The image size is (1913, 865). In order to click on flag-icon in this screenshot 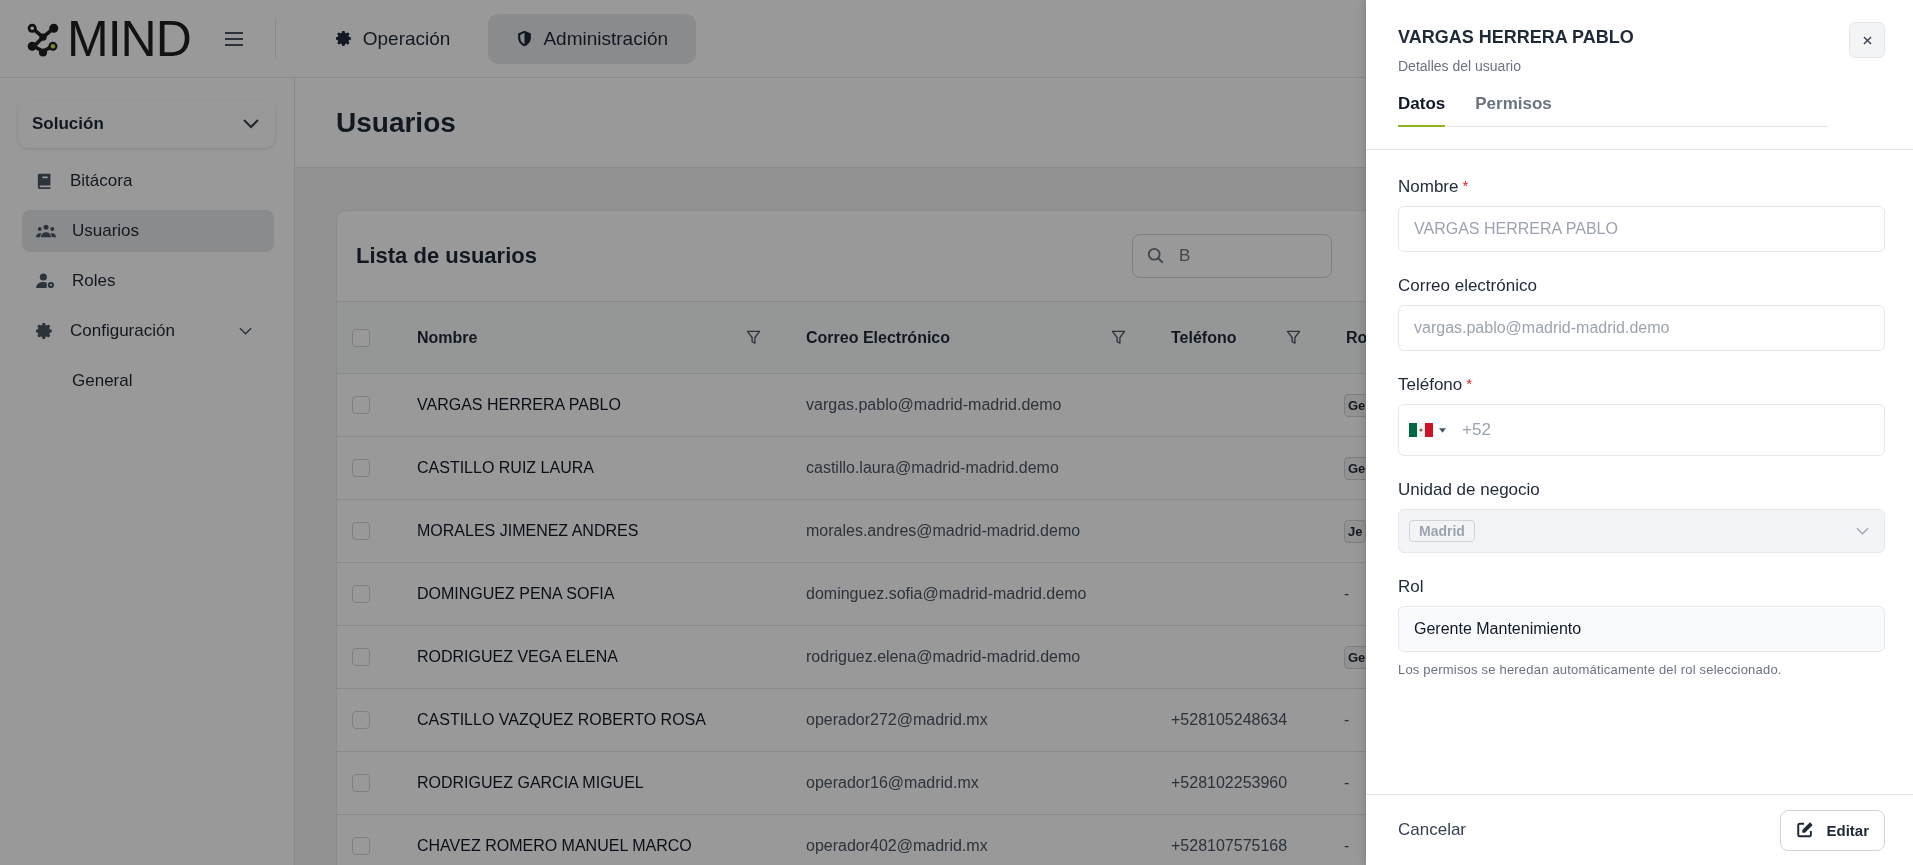, I will do `click(1421, 430)`.